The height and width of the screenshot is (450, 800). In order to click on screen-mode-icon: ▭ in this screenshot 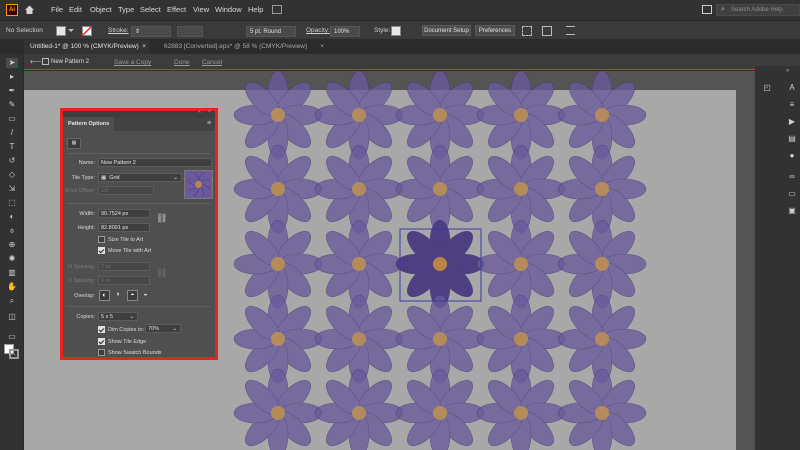, I will do `click(12, 337)`.